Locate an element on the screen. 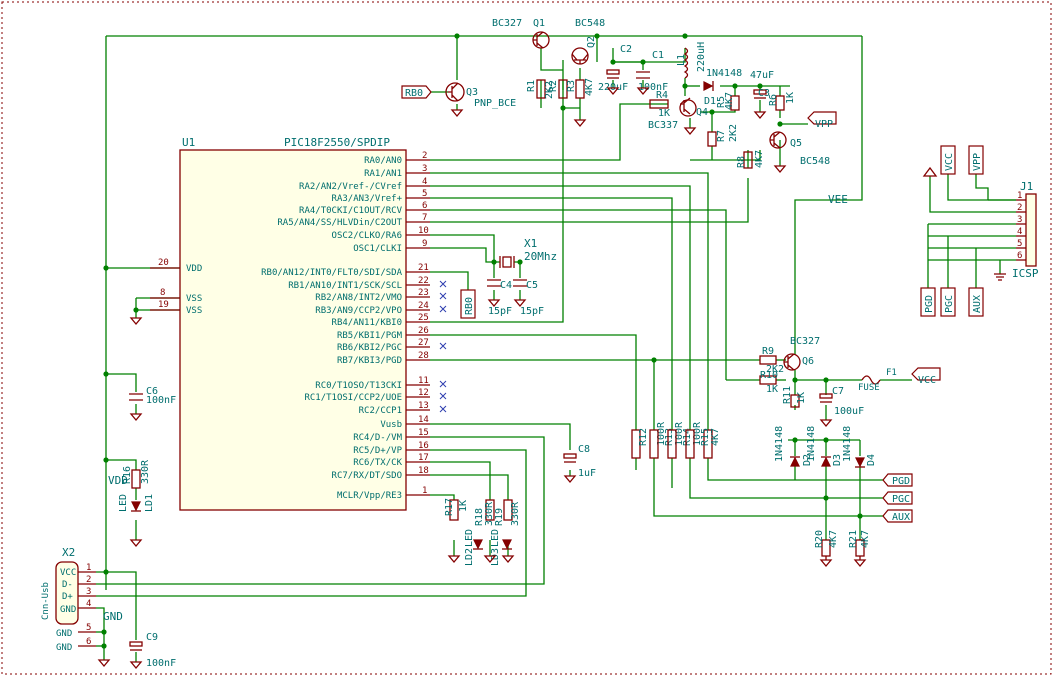  c3-ref: C3 is located at coordinates (764, 93).